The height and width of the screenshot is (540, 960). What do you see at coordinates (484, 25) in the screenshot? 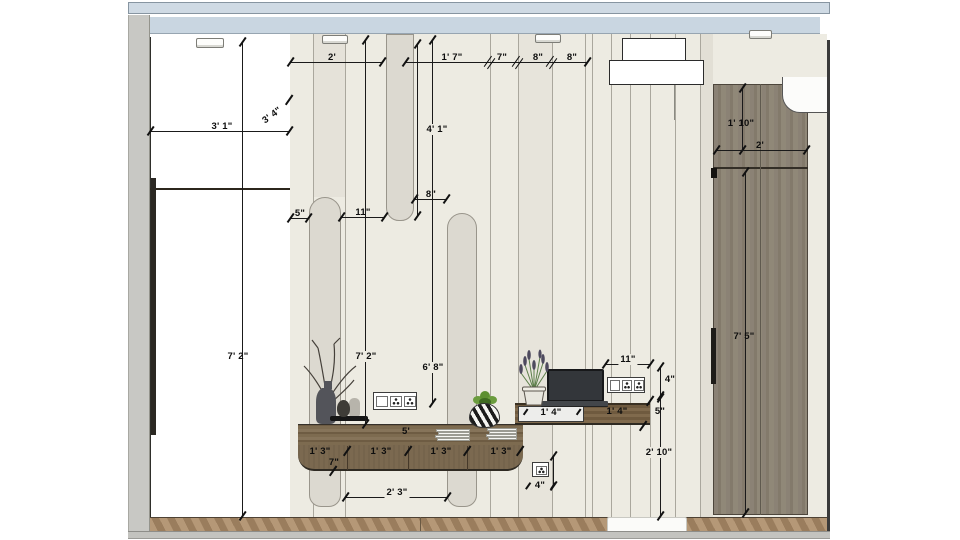
I see `ceiling-cove` at bounding box center [484, 25].